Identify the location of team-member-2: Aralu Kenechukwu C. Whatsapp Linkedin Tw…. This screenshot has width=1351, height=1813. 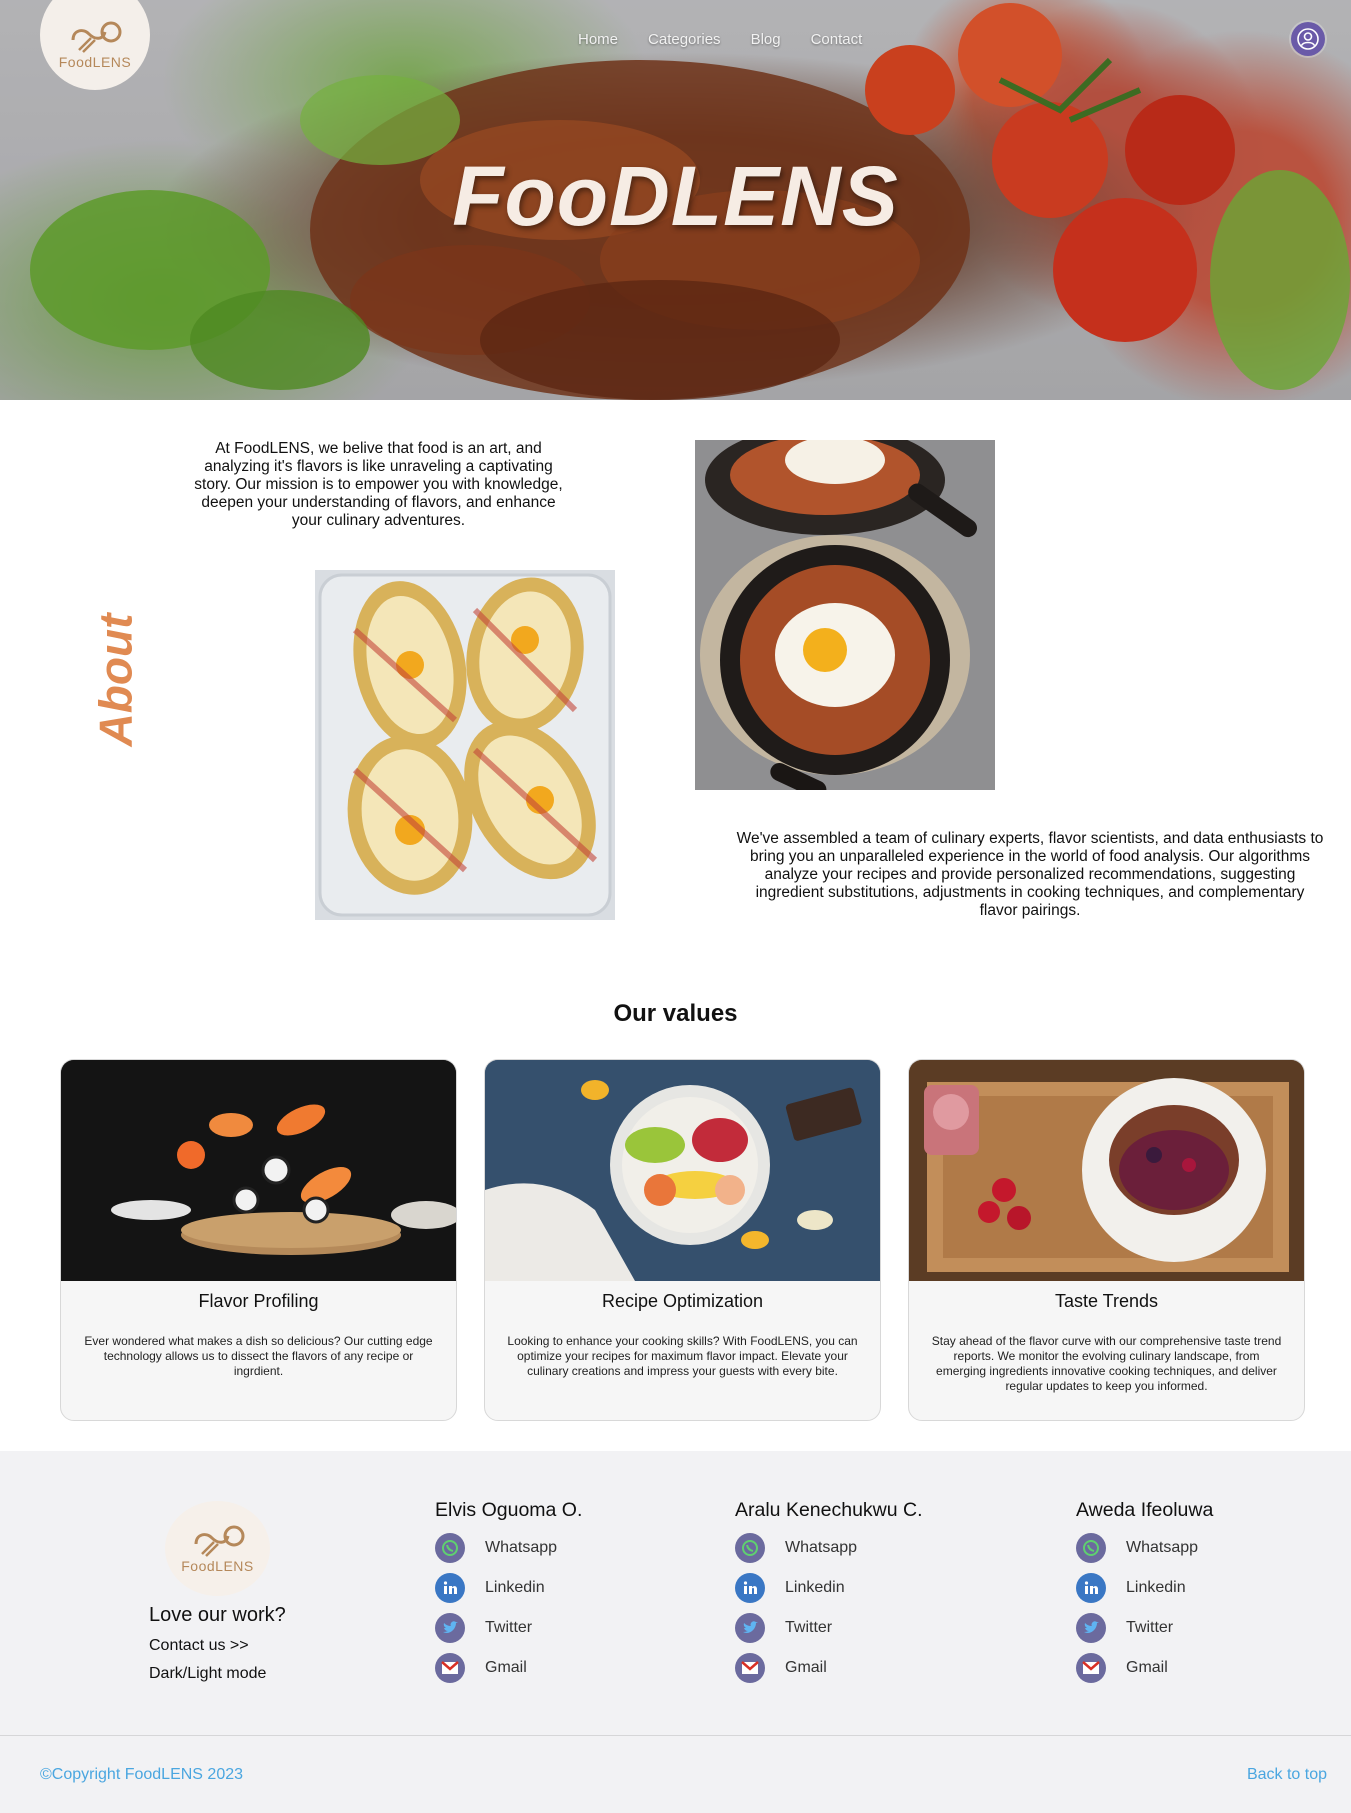
(829, 1593).